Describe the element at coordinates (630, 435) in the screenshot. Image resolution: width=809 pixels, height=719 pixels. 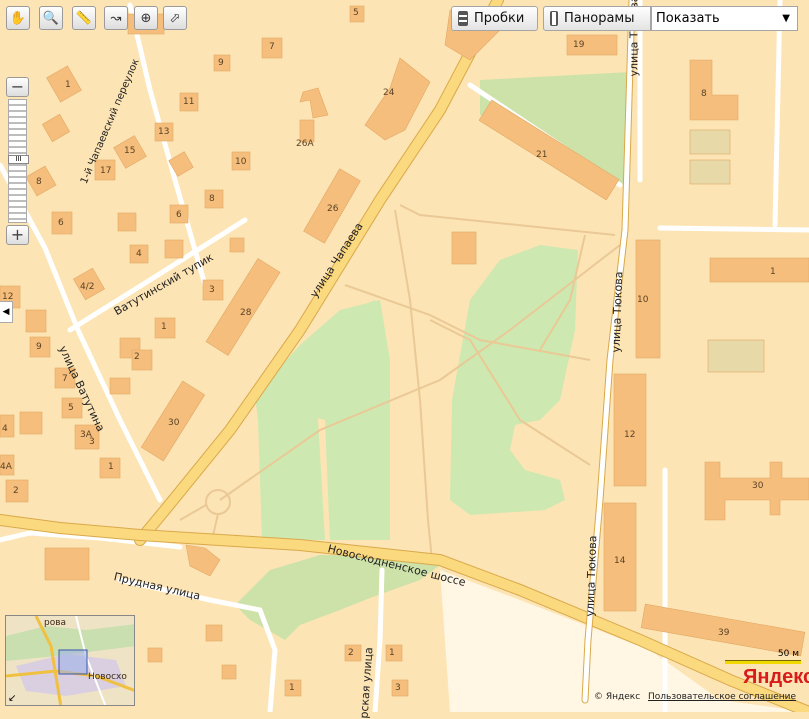
I see `house-number: 12` at that location.